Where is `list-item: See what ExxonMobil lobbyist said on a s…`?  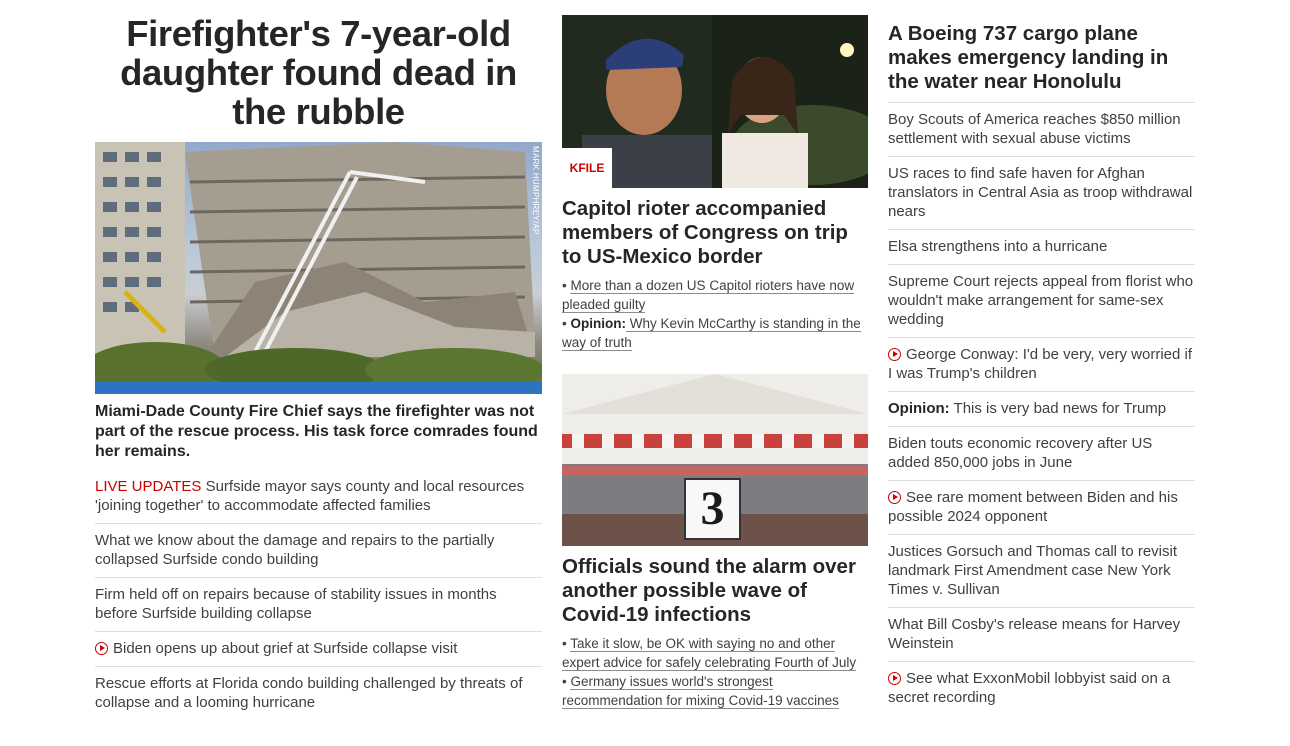
list-item: See what ExxonMobil lobbyist said on a s… is located at coordinates (1041, 688).